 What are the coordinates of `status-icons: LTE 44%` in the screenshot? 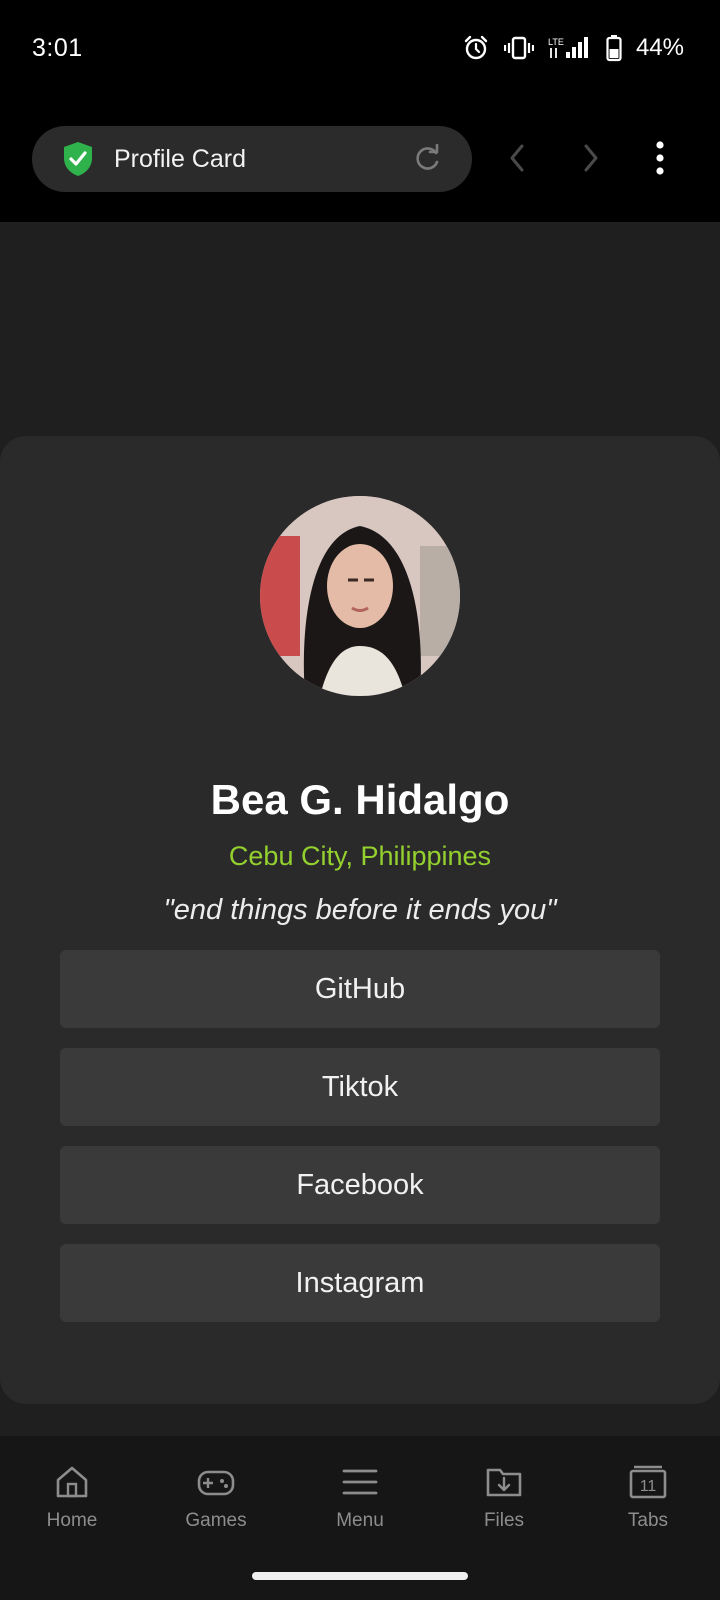 It's located at (573, 48).